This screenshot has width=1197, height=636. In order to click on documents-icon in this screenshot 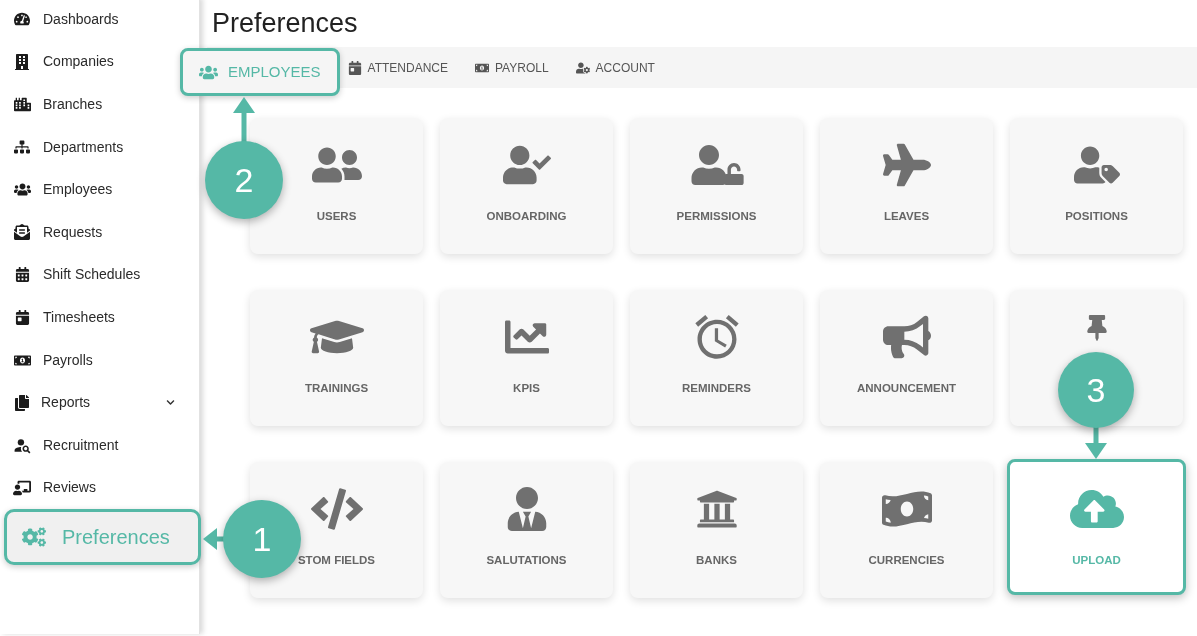, I will do `click(22, 402)`.